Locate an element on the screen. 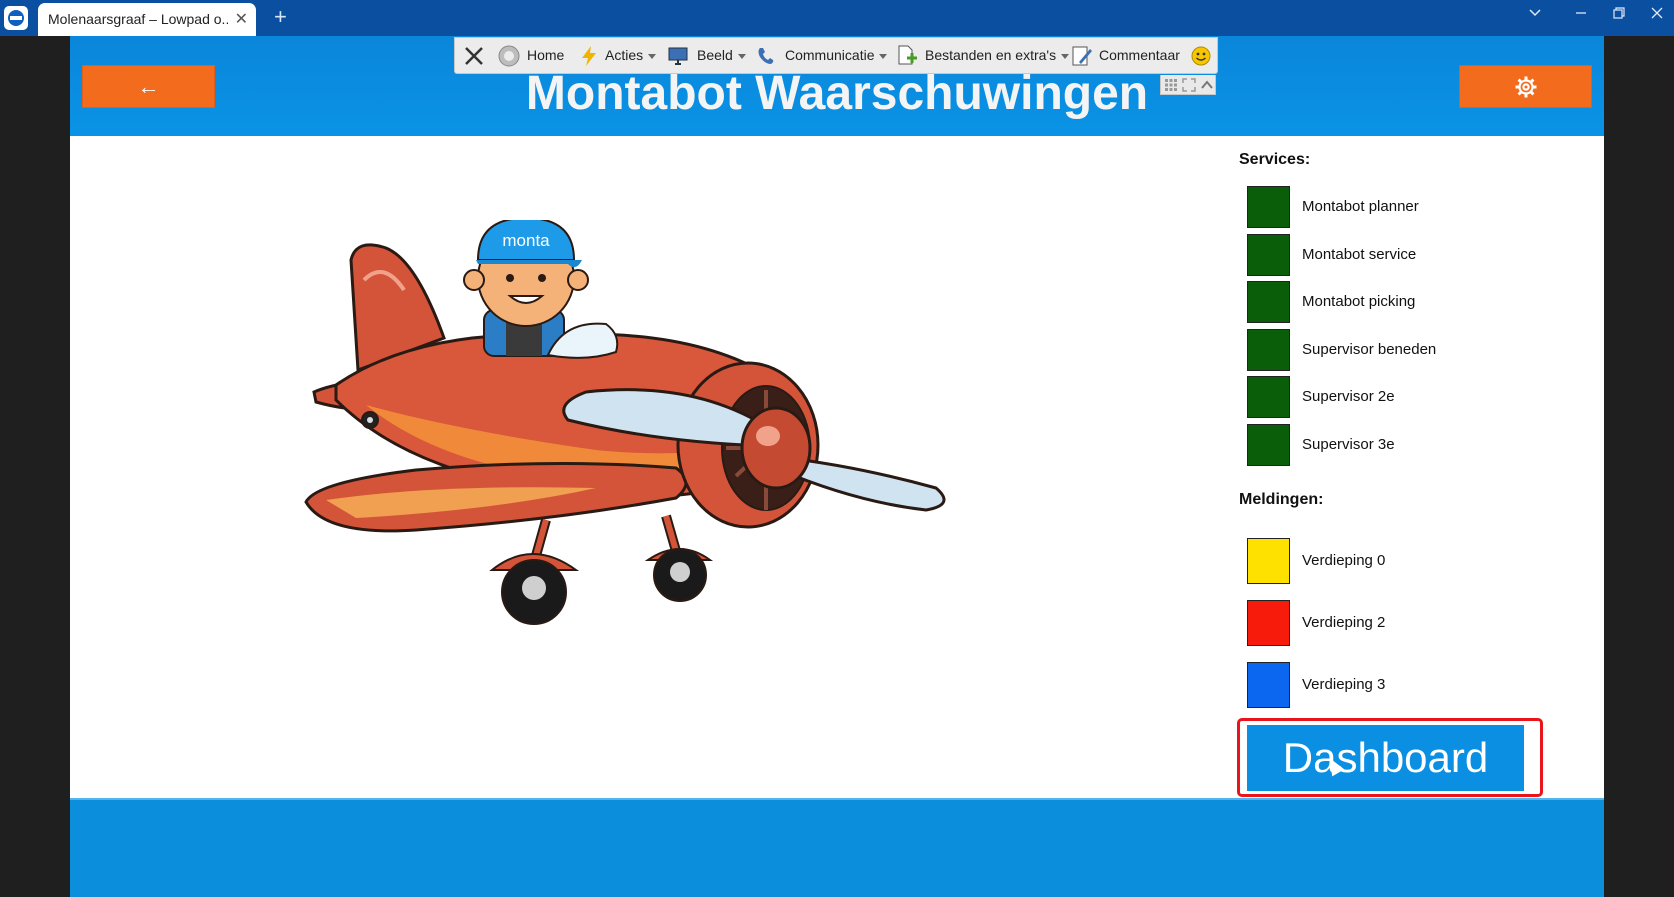 The height and width of the screenshot is (897, 1674). service-label: Montabot service is located at coordinates (1359, 254).